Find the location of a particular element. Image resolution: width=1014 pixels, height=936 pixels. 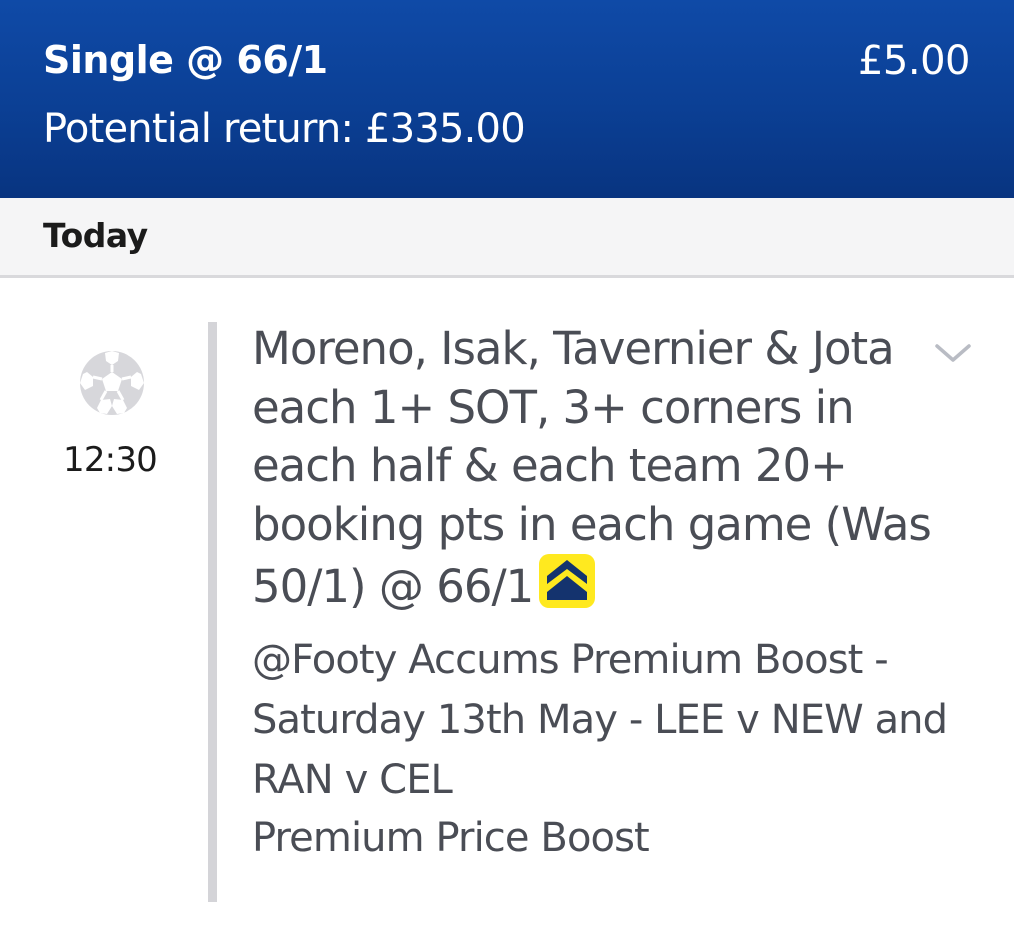

chevron-down-icon is located at coordinates (953, 353).